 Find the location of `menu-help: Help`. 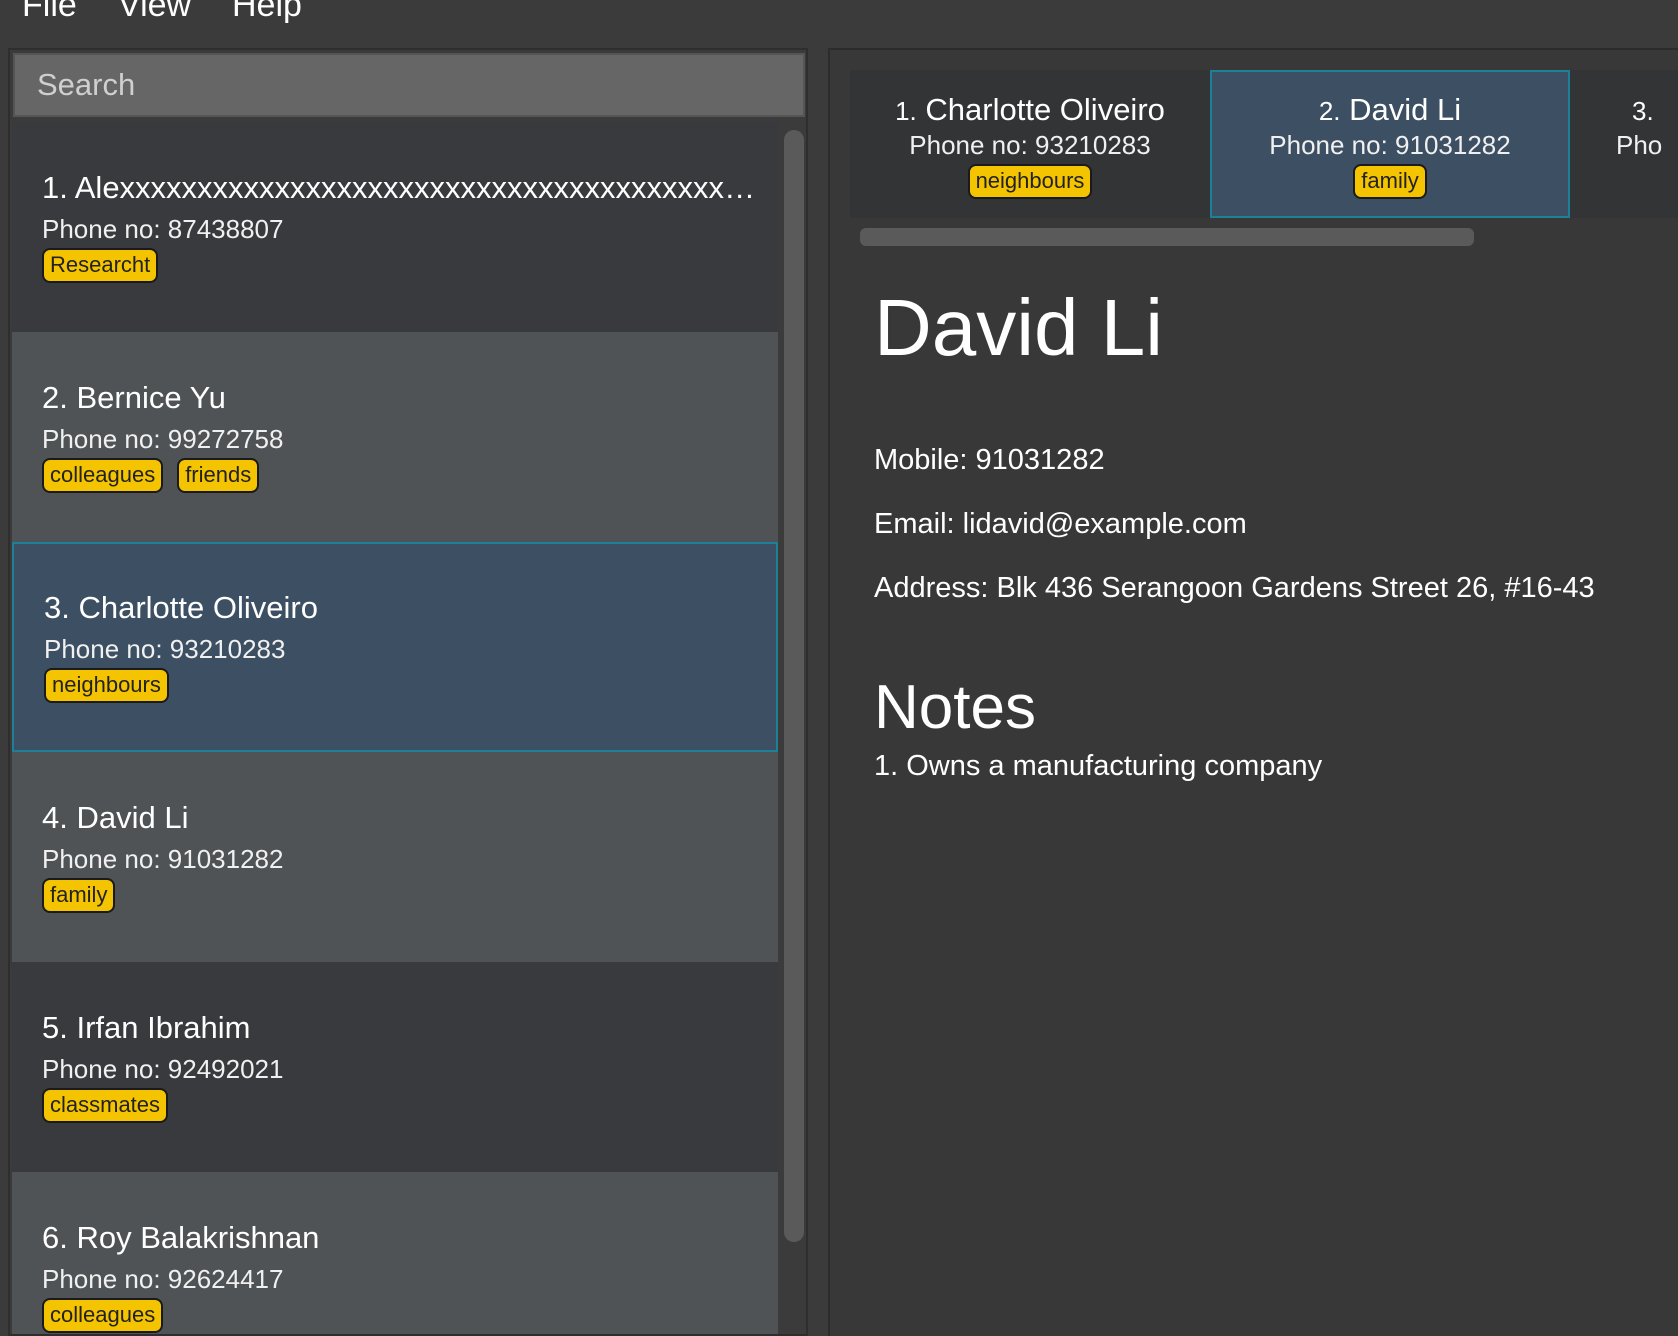

menu-help: Help is located at coordinates (267, 12).